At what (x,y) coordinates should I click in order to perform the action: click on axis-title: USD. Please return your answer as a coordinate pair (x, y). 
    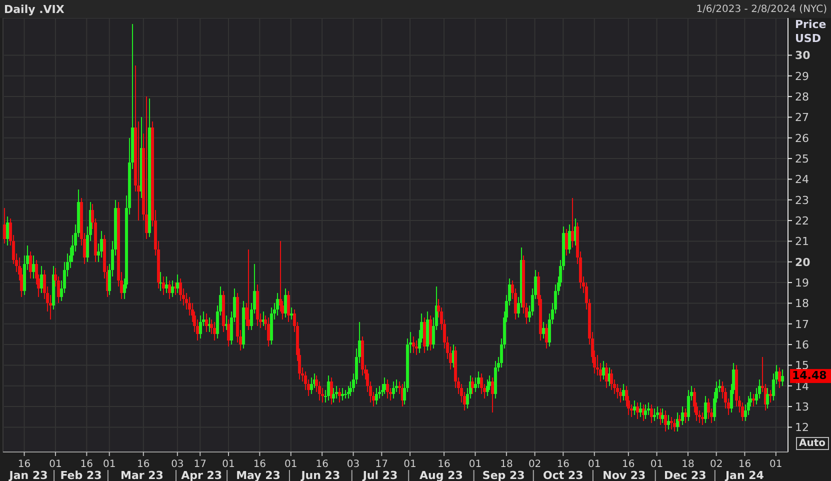
    Looking at the image, I should click on (808, 38).